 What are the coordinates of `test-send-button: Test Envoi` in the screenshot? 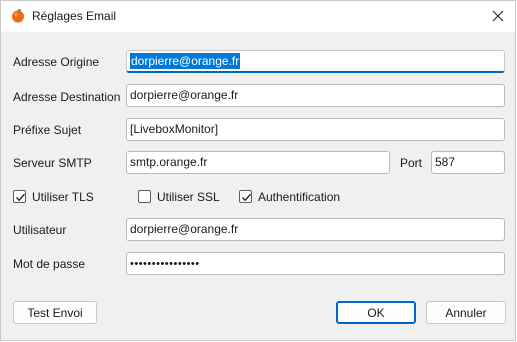 It's located at (55, 312).